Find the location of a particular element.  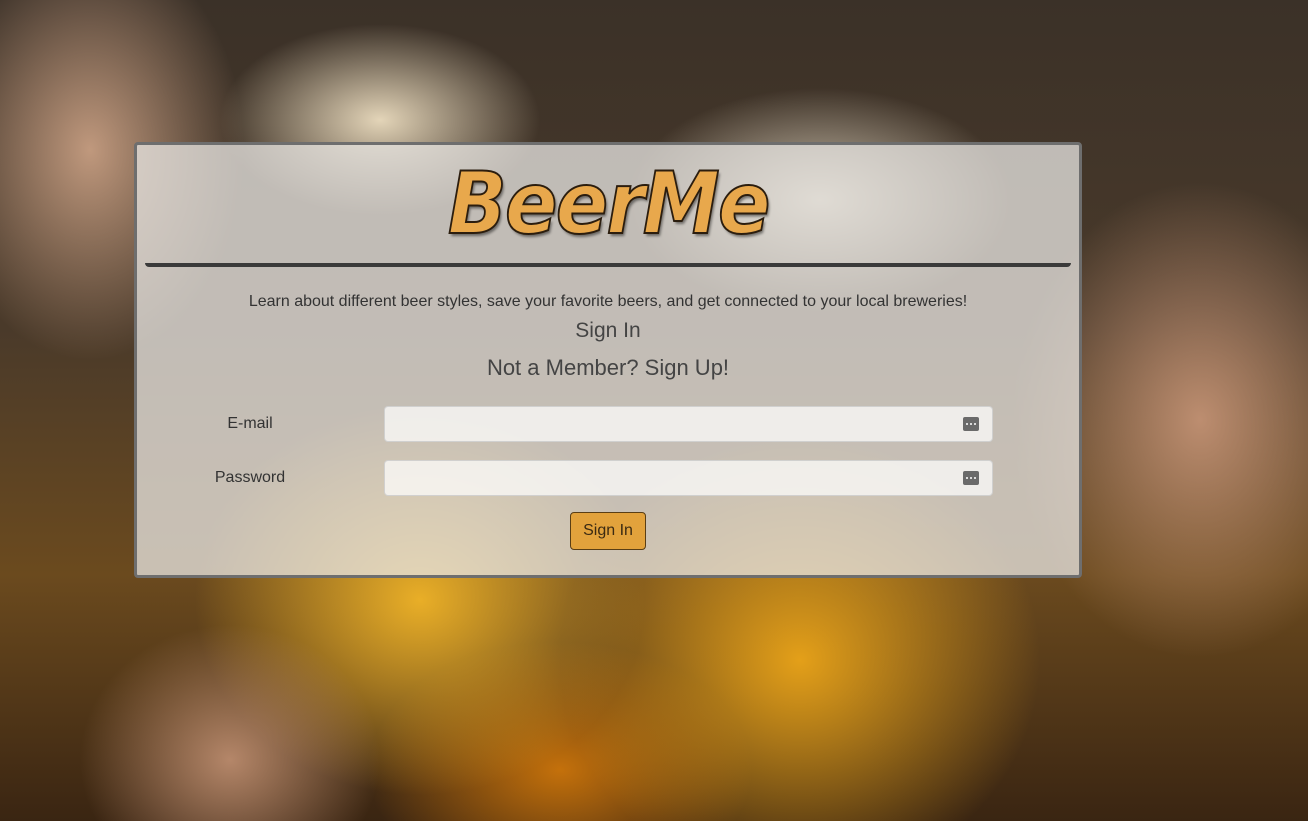

email-field is located at coordinates (688, 424).